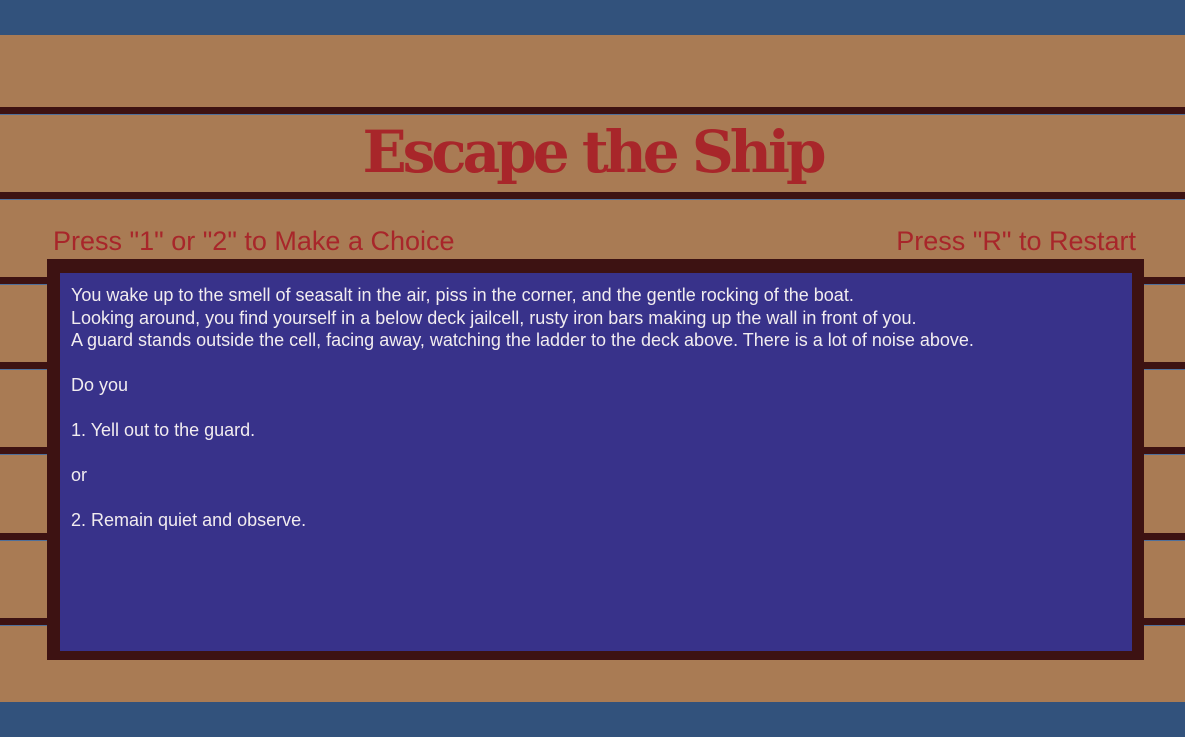 The width and height of the screenshot is (1185, 737). Describe the element at coordinates (1016, 241) in the screenshot. I see `restart-instruction: Press "R" to Restart` at that location.